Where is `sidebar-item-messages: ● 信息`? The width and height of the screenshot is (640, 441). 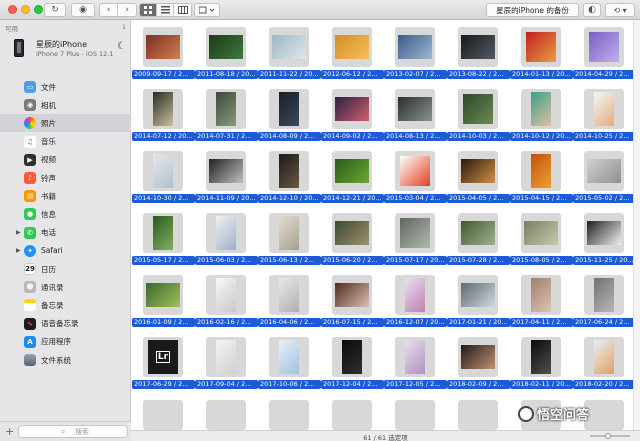 sidebar-item-messages: ● 信息 is located at coordinates (65, 214).